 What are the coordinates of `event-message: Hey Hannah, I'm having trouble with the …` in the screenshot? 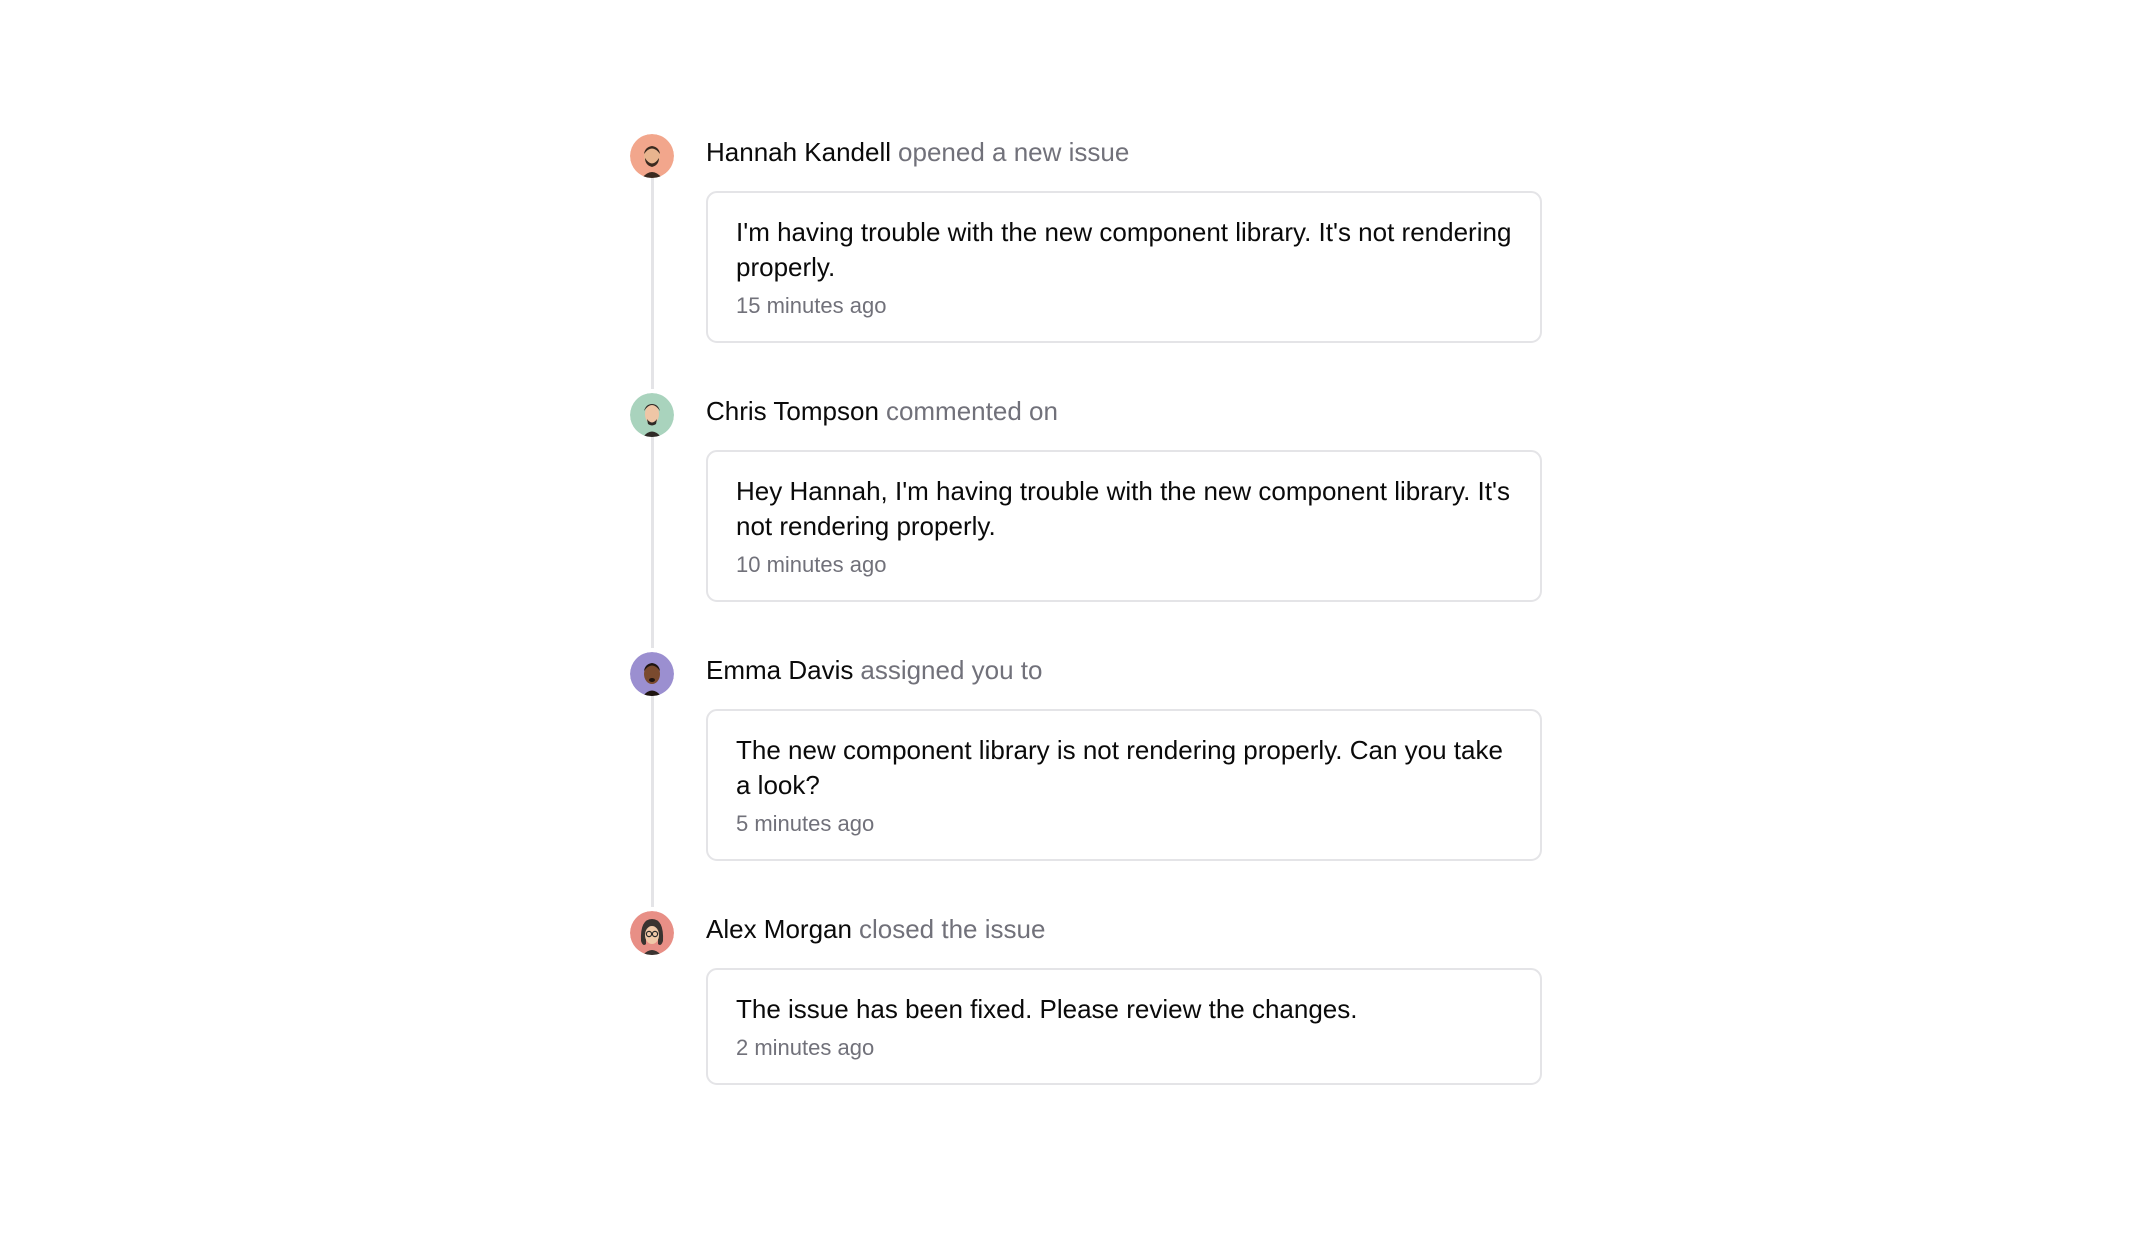 It's located at (1123, 508).